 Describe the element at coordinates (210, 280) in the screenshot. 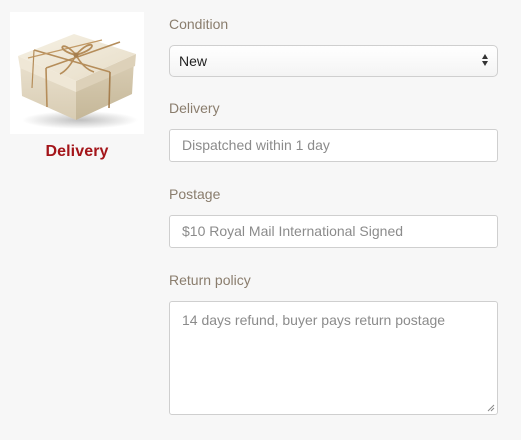

I see `return-policy-label: Return policy` at that location.